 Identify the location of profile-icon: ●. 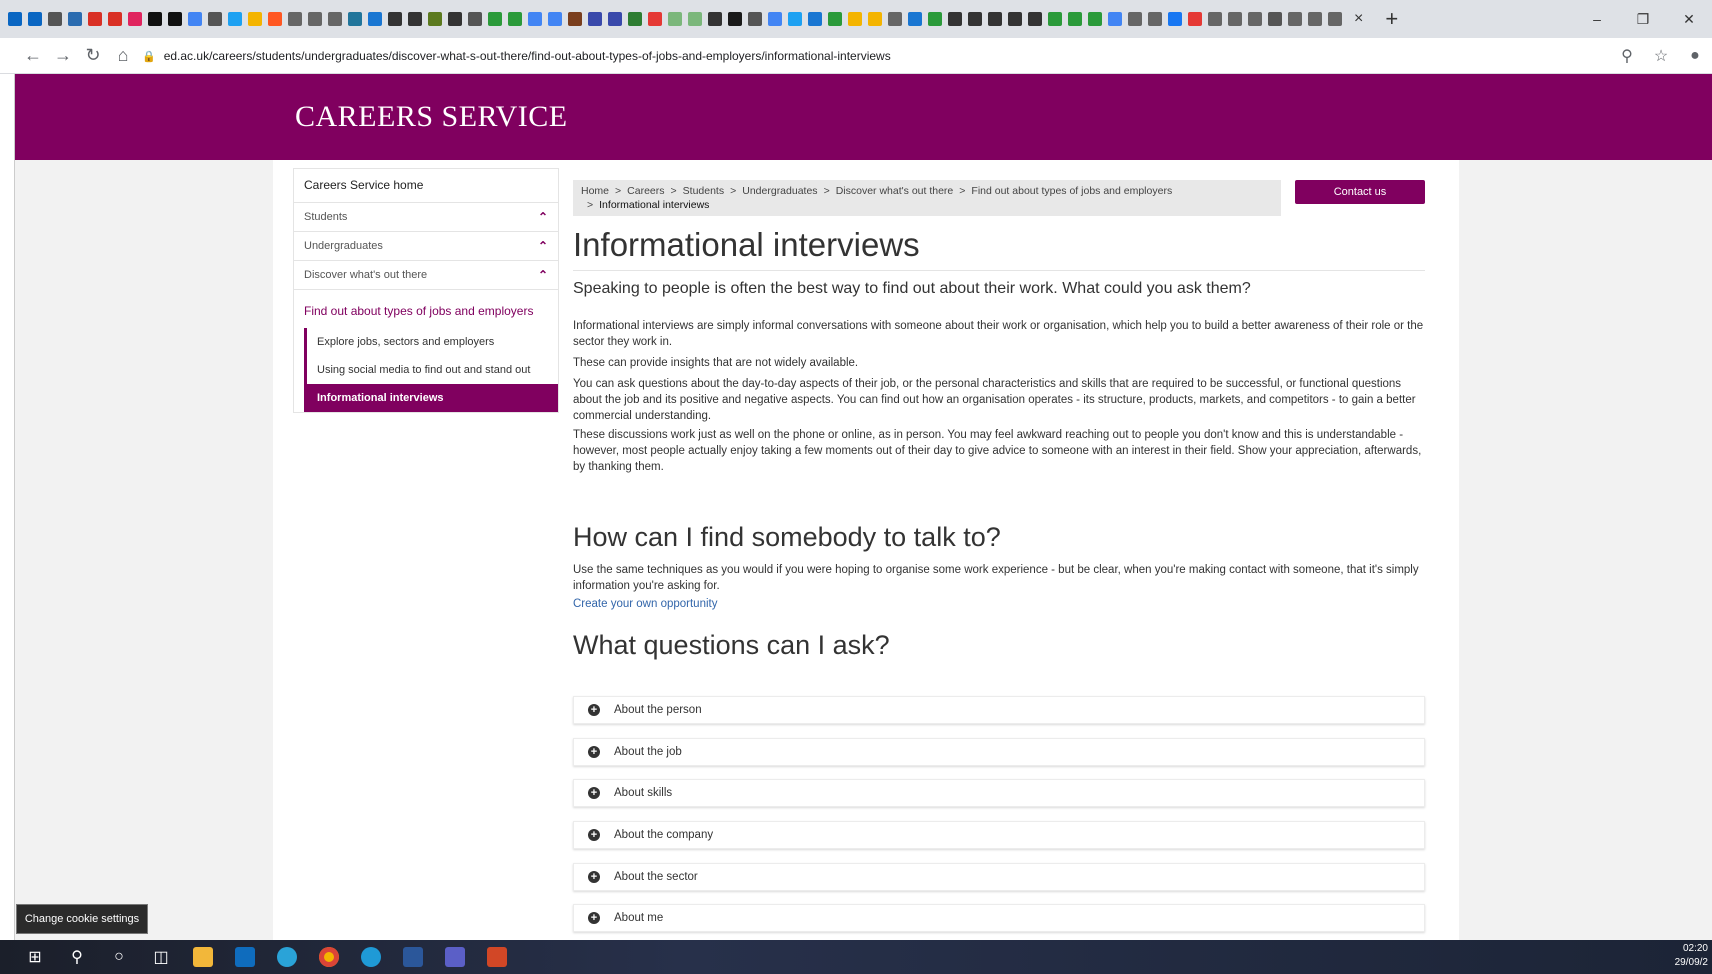
(1695, 56).